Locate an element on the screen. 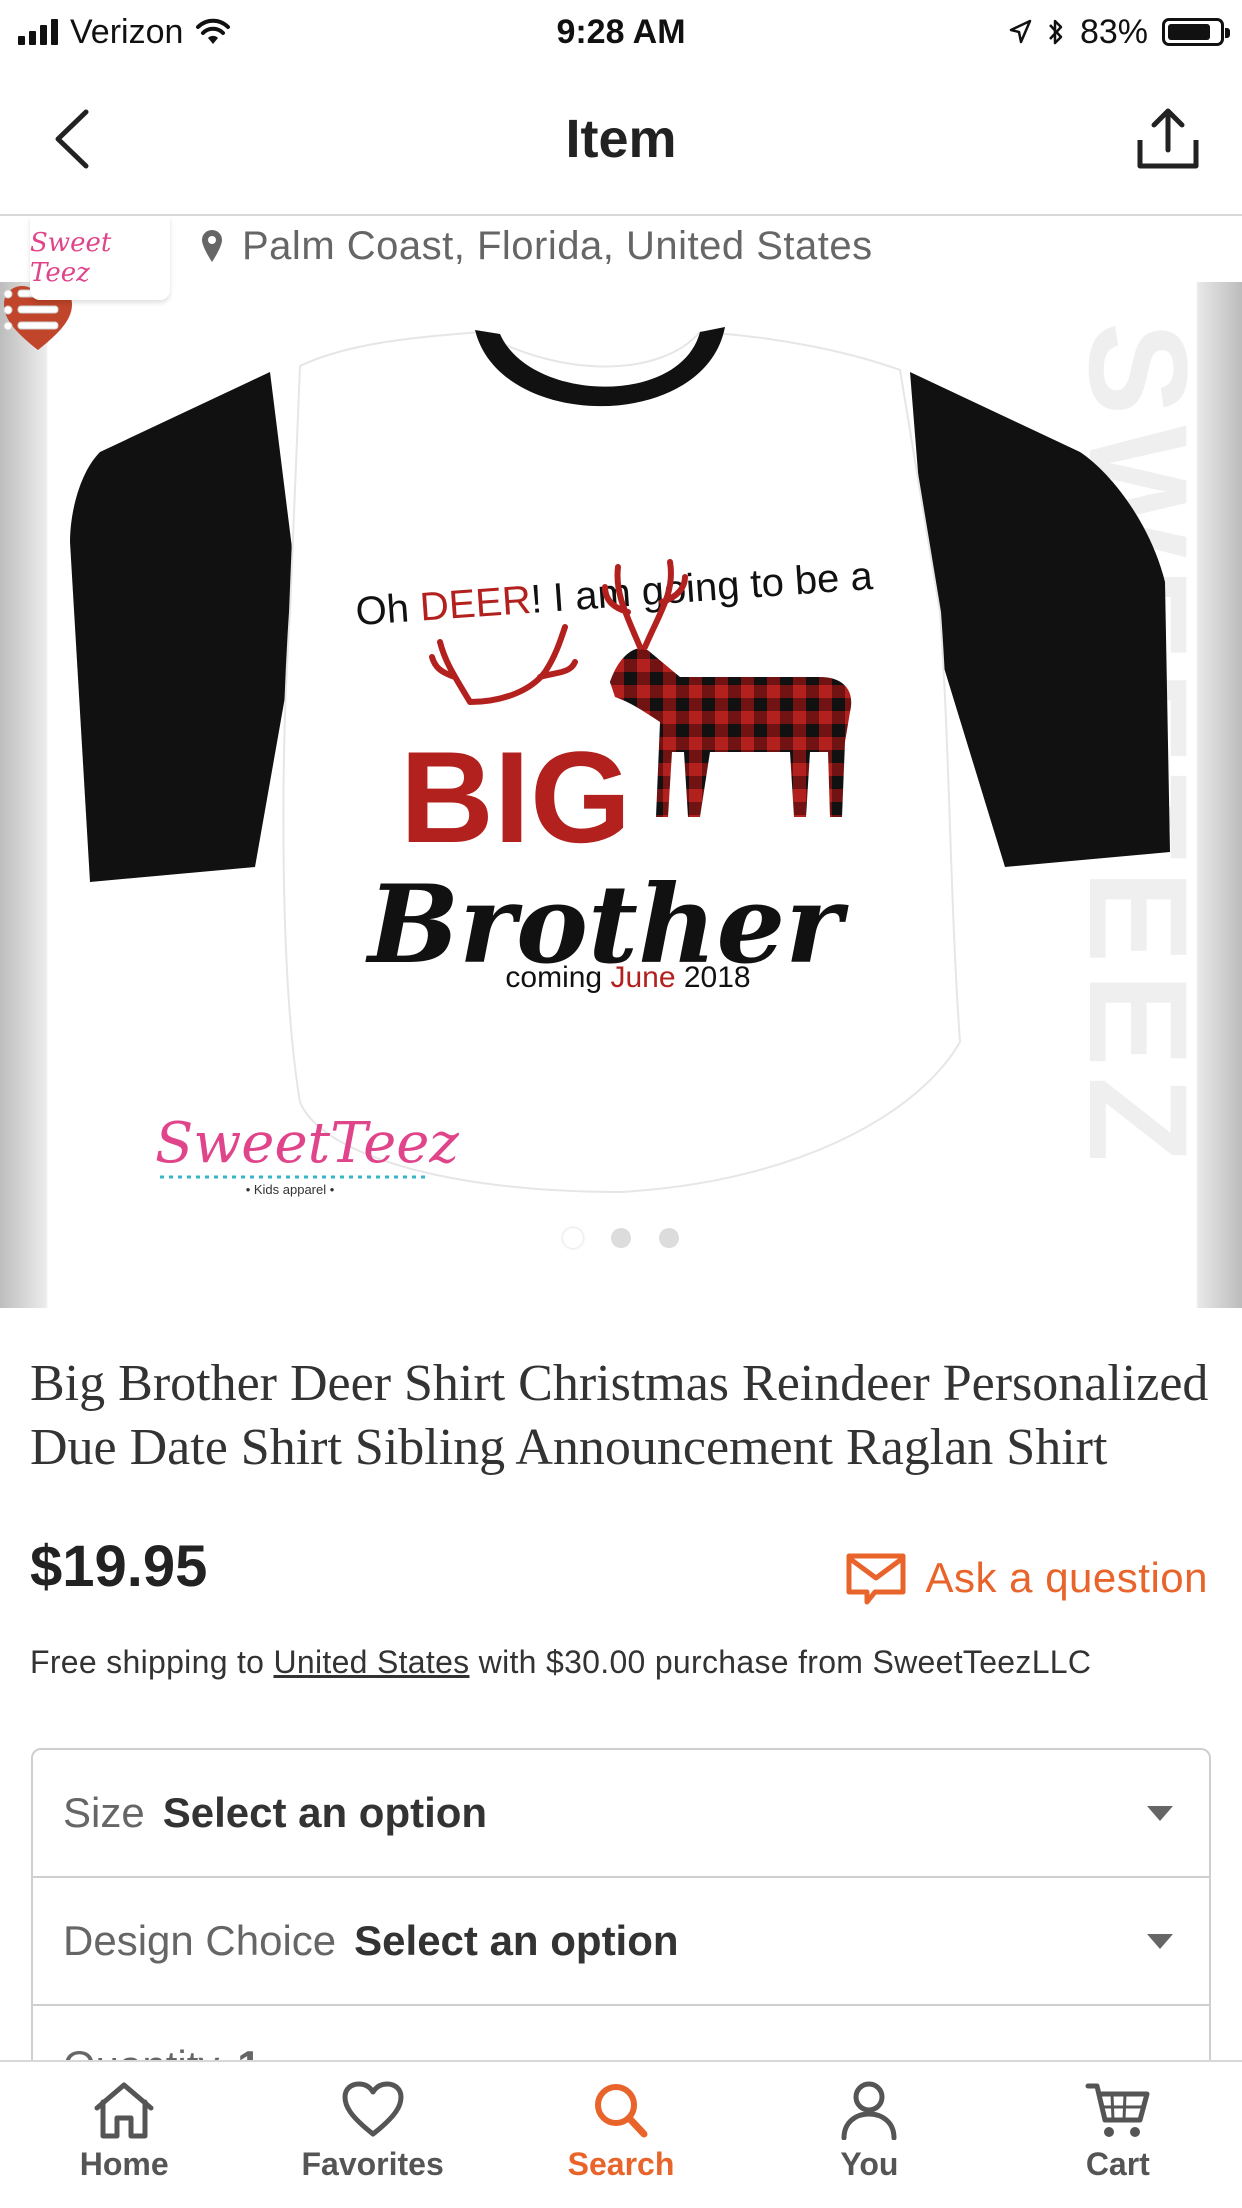 The height and width of the screenshot is (2208, 1242). signal-icon is located at coordinates (38, 32).